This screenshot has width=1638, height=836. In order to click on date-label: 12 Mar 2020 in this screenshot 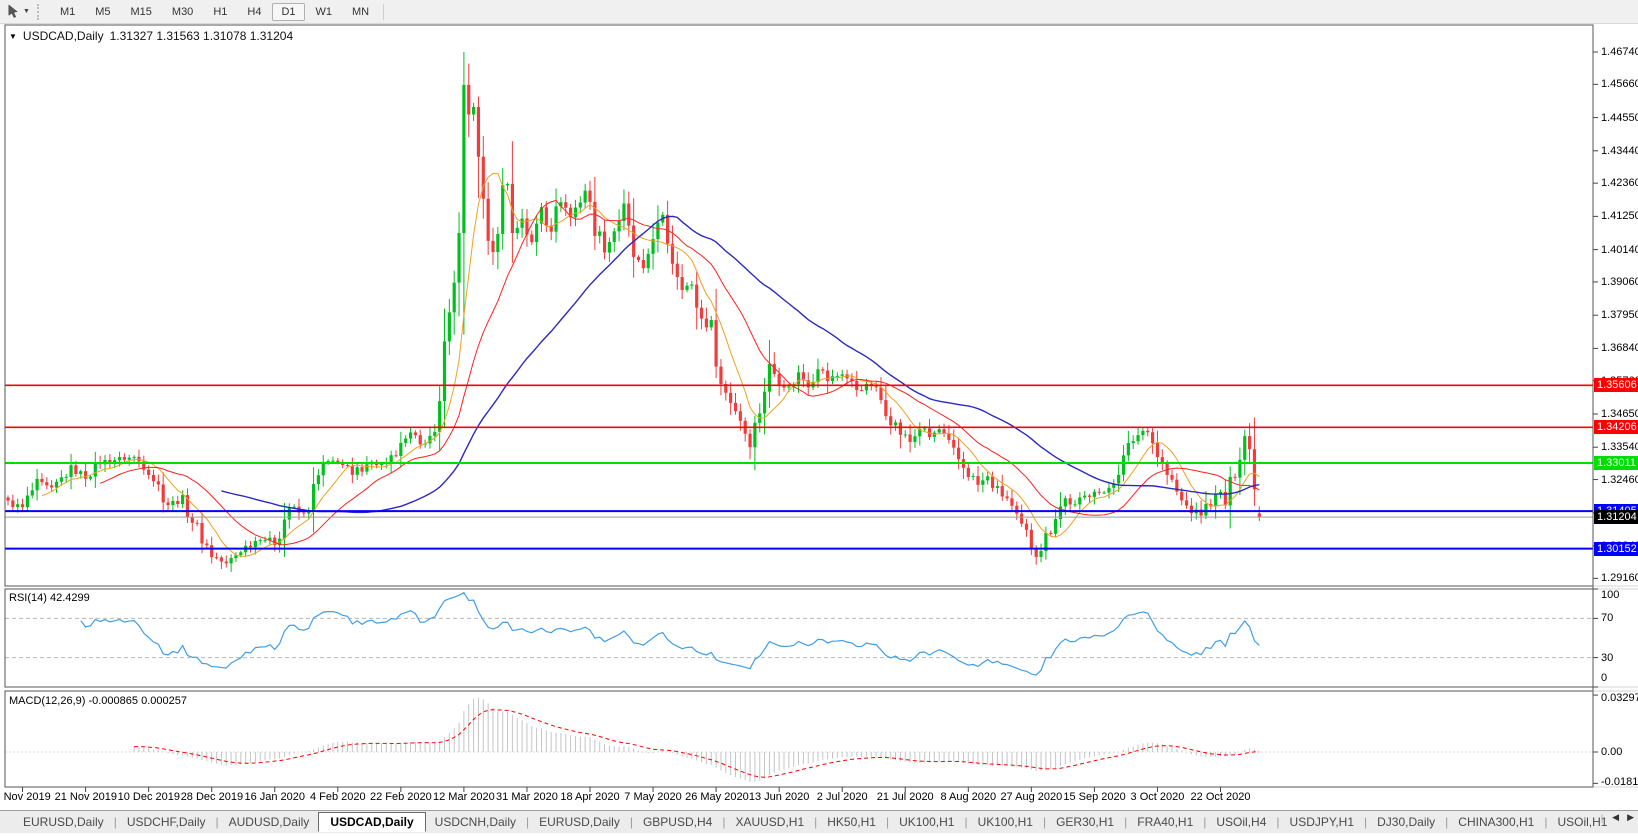, I will do `click(464, 797)`.